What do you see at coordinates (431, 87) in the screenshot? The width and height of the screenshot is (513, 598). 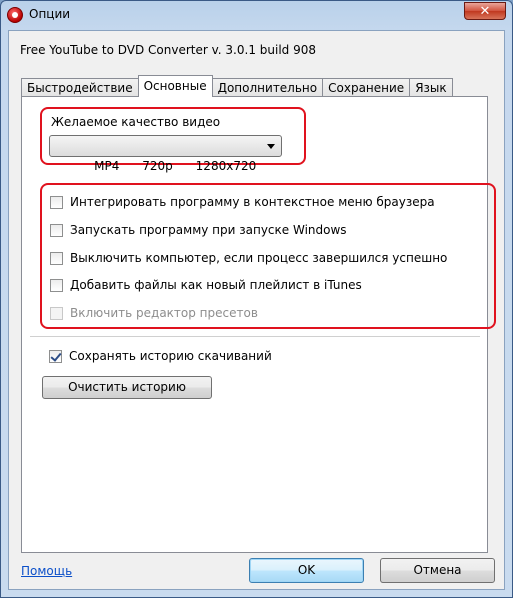 I see `tab-language: Язык` at bounding box center [431, 87].